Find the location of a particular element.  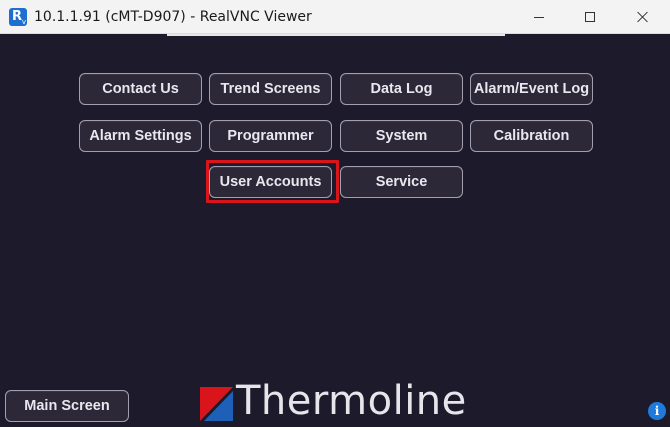

minimize-button is located at coordinates (539, 17).